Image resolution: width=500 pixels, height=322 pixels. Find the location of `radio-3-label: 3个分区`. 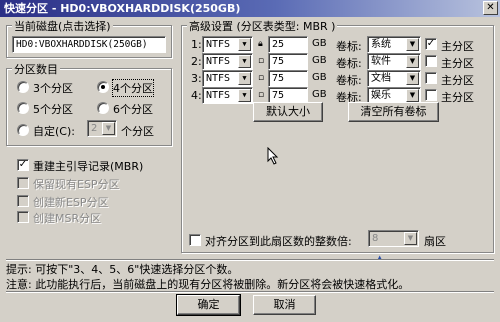

radio-3-label: 3个分区 is located at coordinates (53, 88).